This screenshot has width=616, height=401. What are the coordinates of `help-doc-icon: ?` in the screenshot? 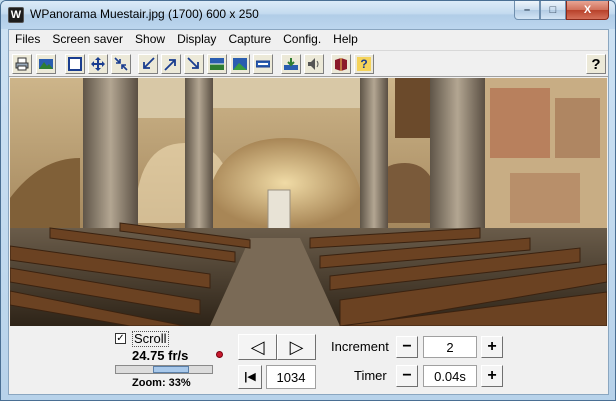 It's located at (364, 64).